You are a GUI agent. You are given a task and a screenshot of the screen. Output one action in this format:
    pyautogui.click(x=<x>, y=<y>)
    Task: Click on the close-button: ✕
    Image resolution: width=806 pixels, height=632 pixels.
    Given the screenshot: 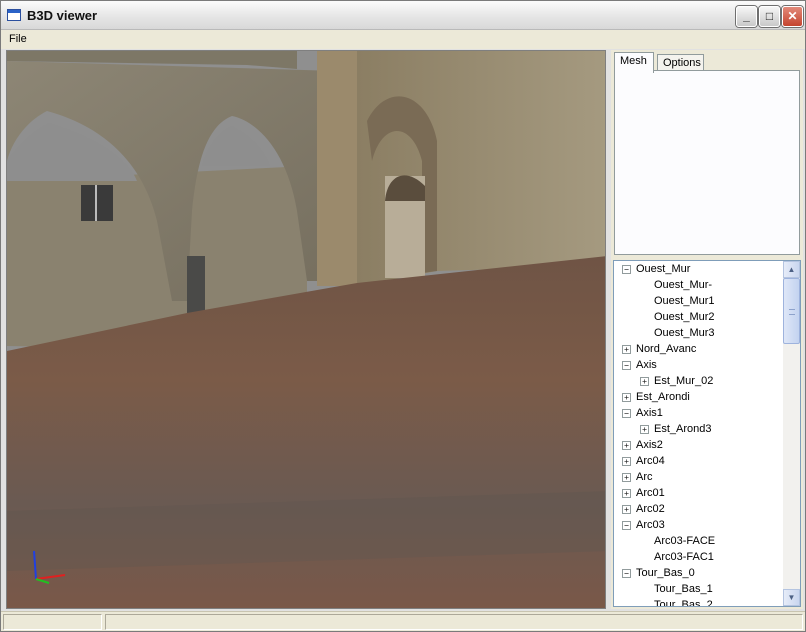 What is the action you would take?
    pyautogui.click(x=792, y=16)
    